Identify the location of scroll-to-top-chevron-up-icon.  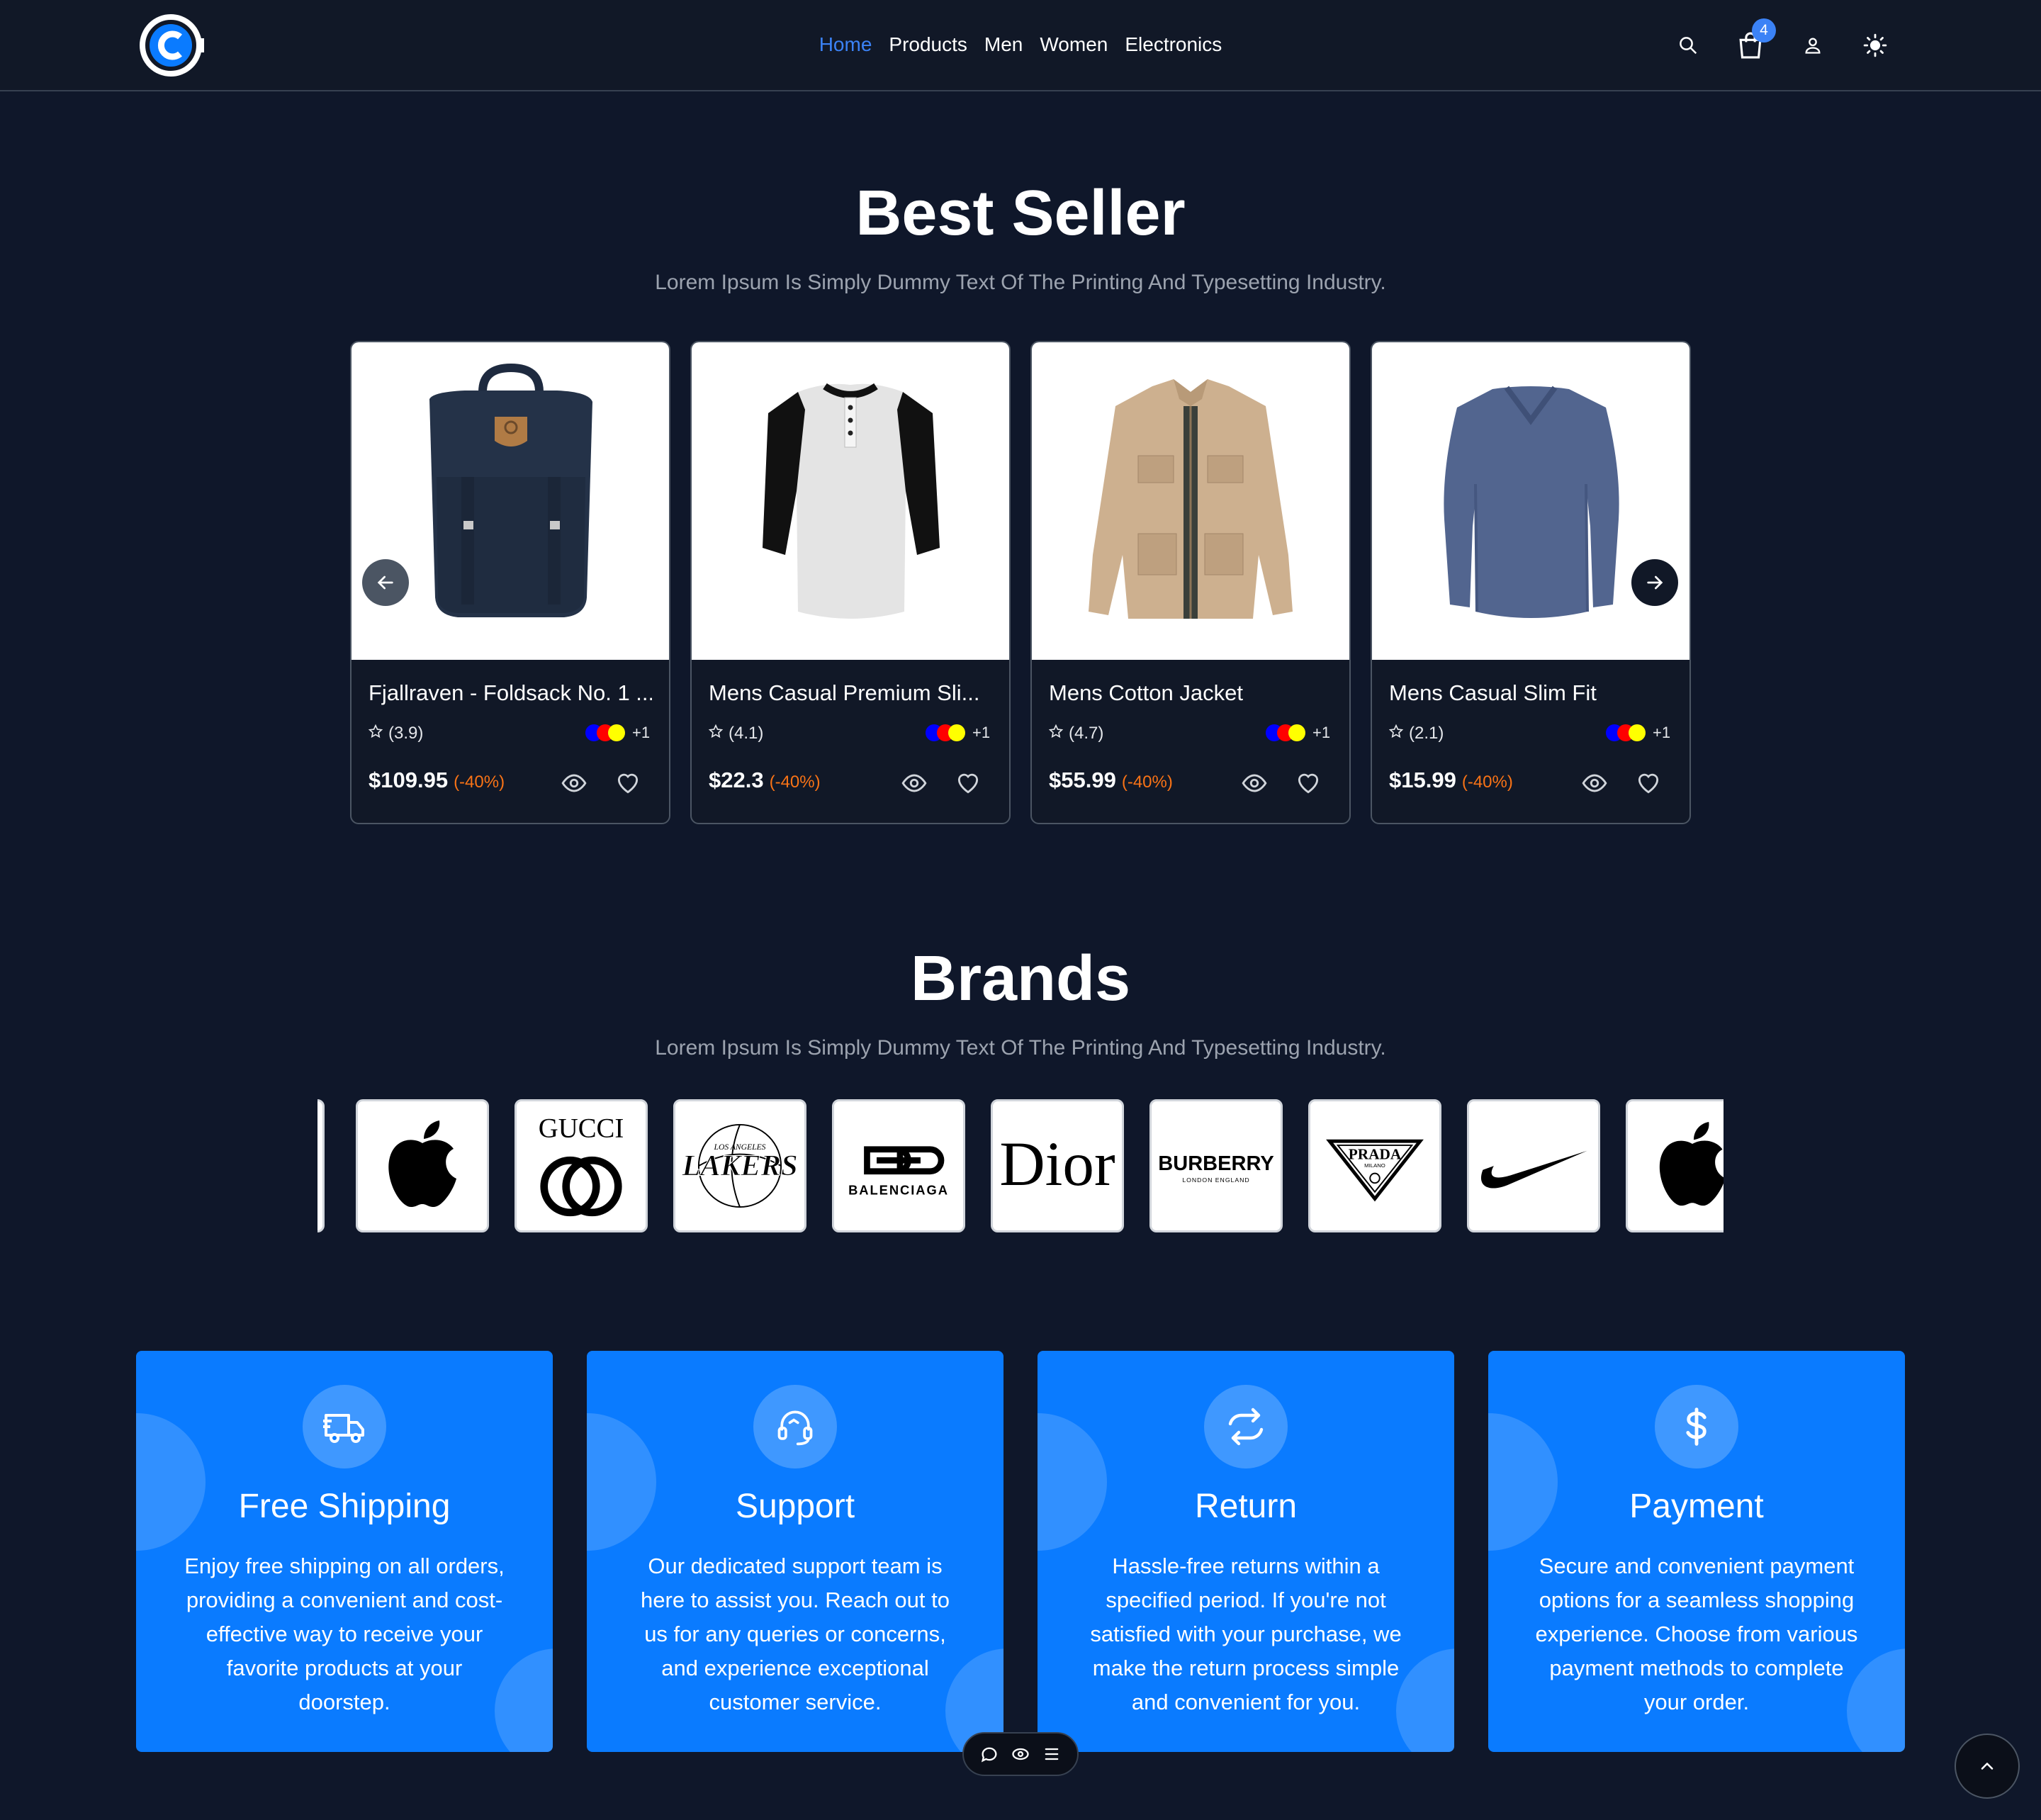
(1987, 1767).